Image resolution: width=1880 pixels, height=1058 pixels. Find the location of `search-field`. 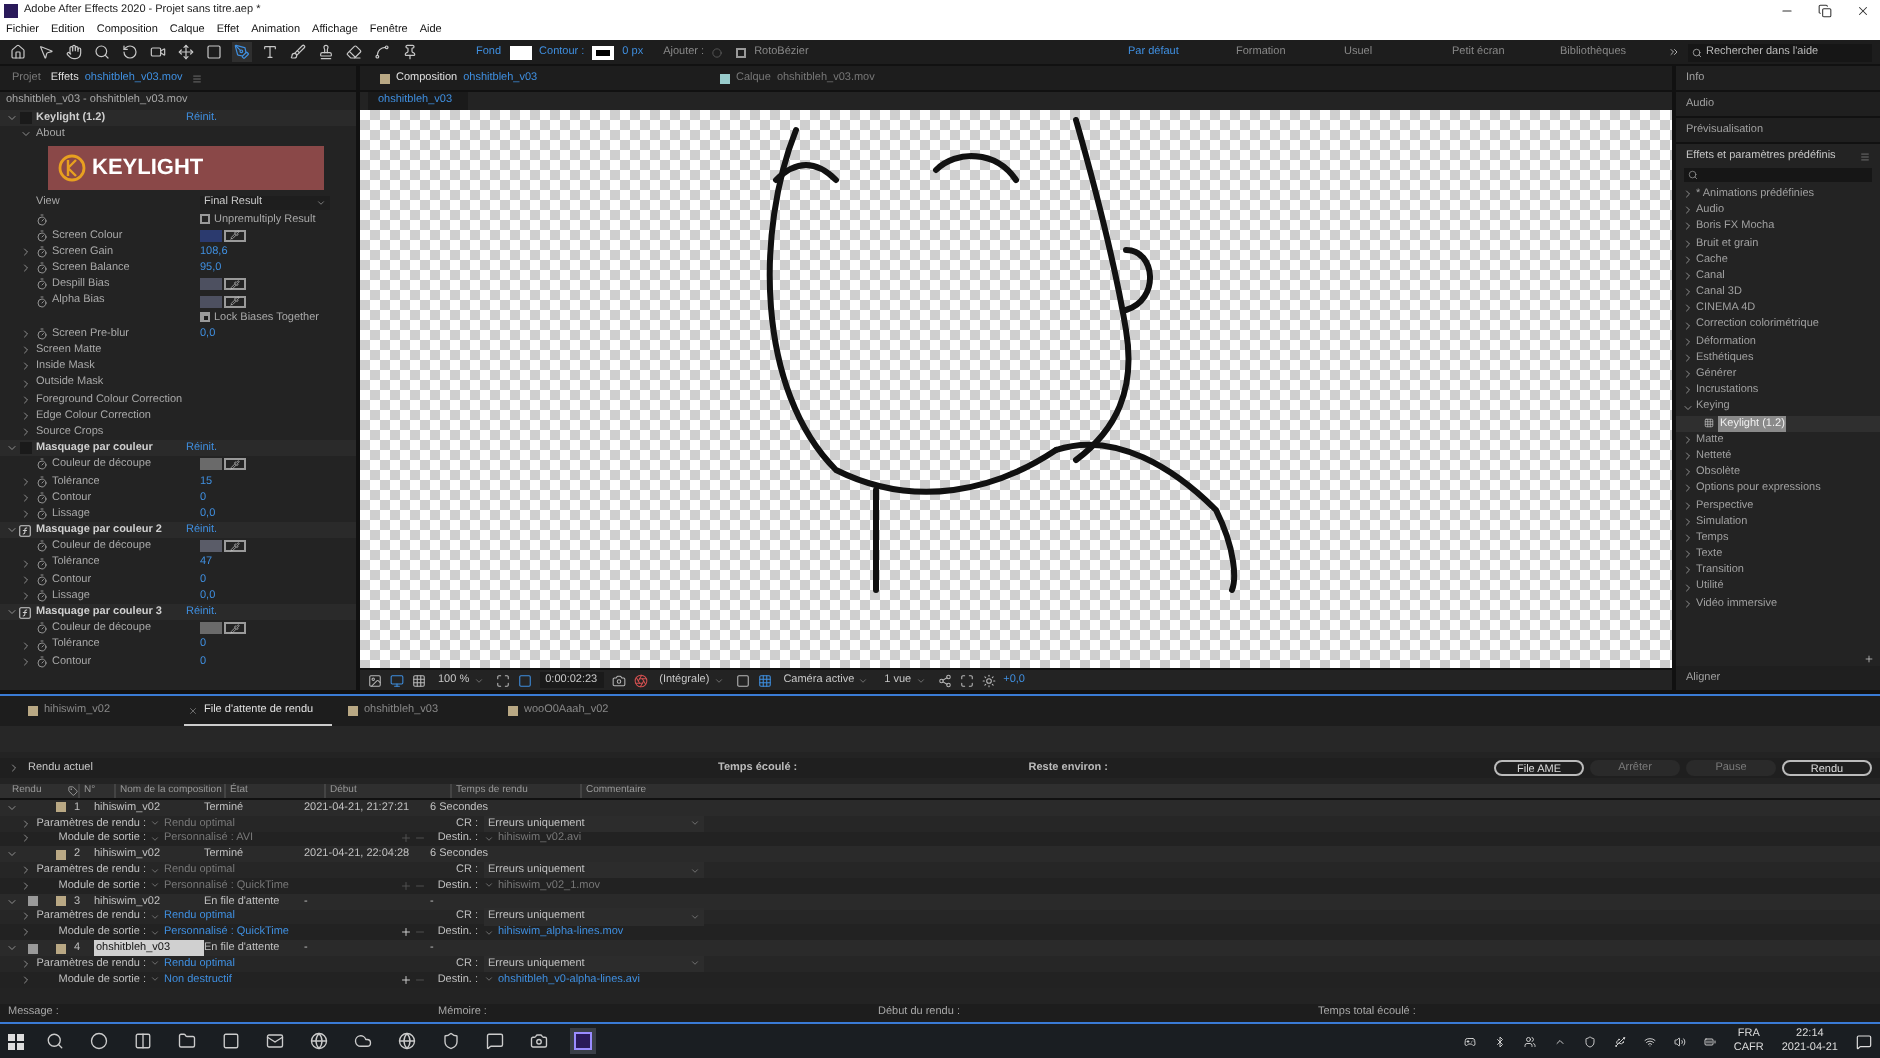

search-field is located at coordinates (1778, 175).